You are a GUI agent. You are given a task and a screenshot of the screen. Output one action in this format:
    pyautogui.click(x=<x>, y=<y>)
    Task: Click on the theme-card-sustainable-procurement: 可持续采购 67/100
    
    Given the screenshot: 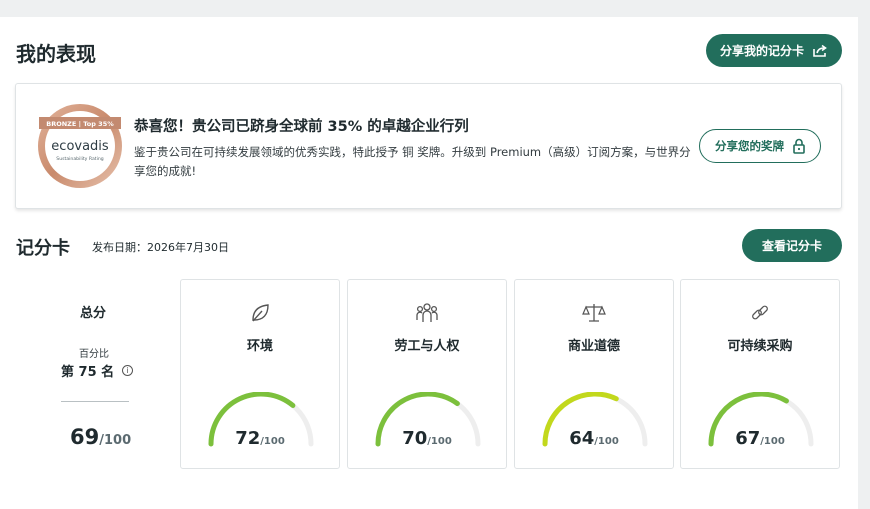 What is the action you would take?
    pyautogui.click(x=760, y=374)
    